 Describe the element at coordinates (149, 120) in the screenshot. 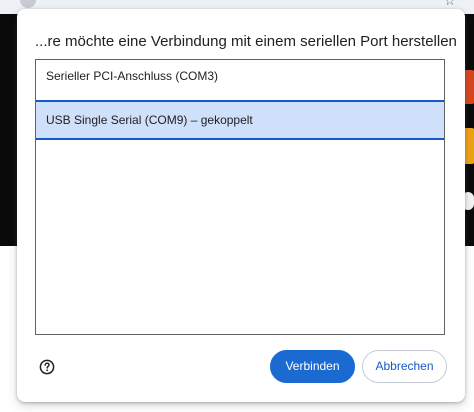

I see `port-label: USB Single Serial (COM9) – gekoppelt` at that location.